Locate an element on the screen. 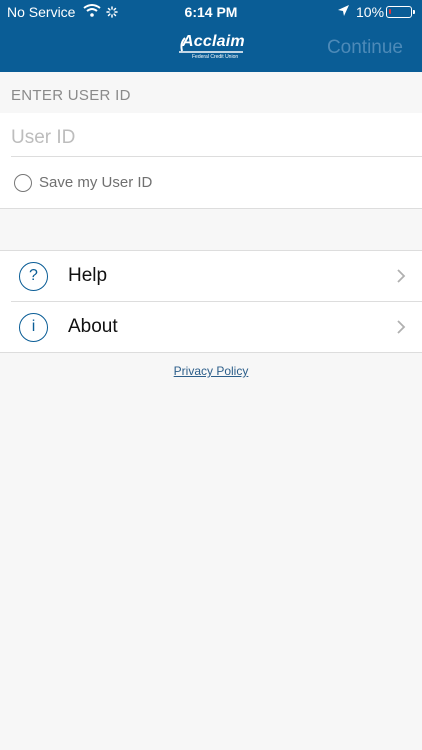  menu-list: ? Help i About is located at coordinates (211, 301).